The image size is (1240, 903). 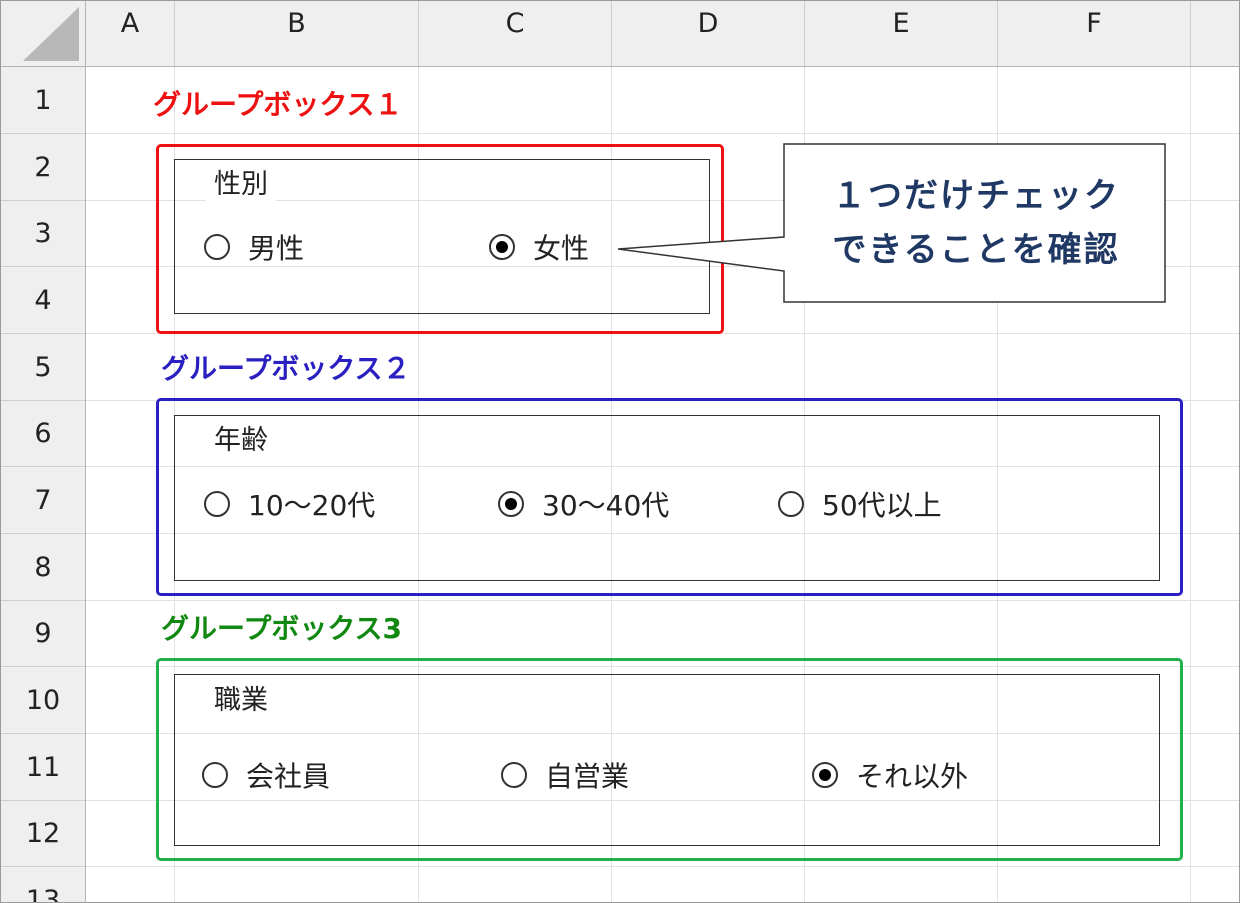 I want to click on callout-bubble, so click(x=891, y=223).